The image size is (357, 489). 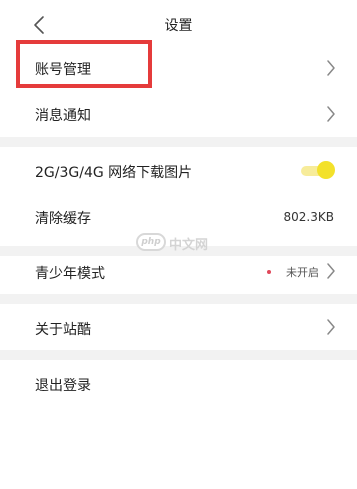 I want to click on network-images-toggle, so click(x=318, y=170).